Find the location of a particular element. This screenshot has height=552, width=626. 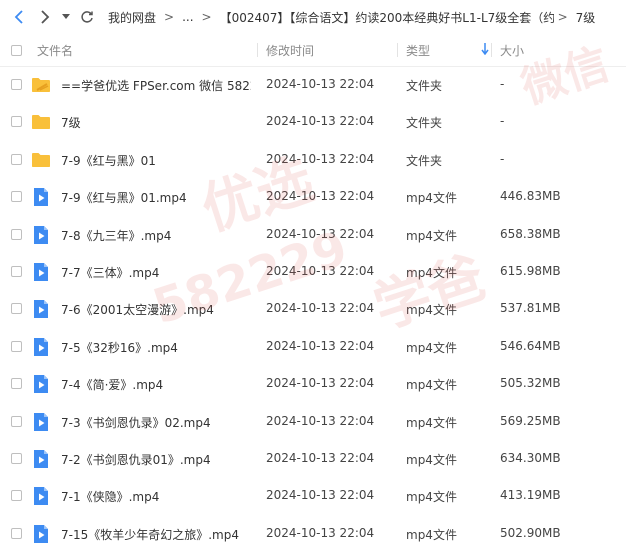

file-list-header: 文件名 修改时间 类型 大小 is located at coordinates (313, 50).